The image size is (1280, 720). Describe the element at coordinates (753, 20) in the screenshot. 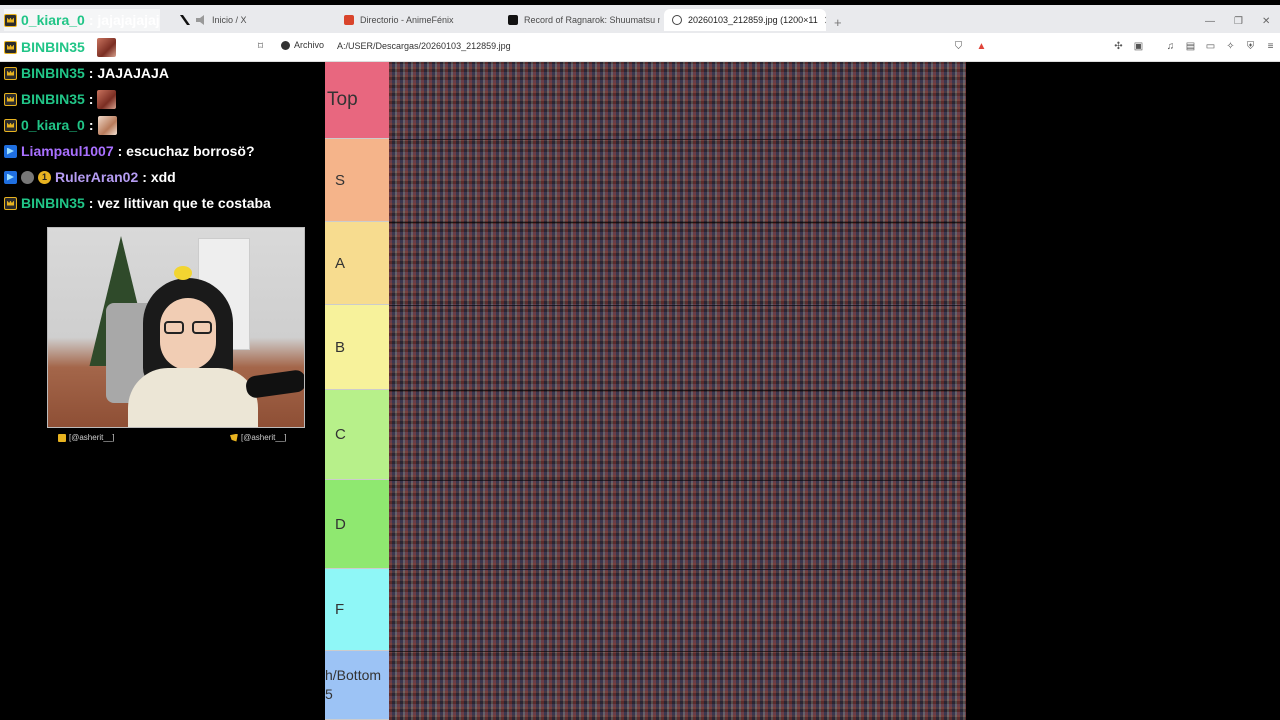

I see `tab-label: 20260103_212859.jpg (1200×11` at that location.